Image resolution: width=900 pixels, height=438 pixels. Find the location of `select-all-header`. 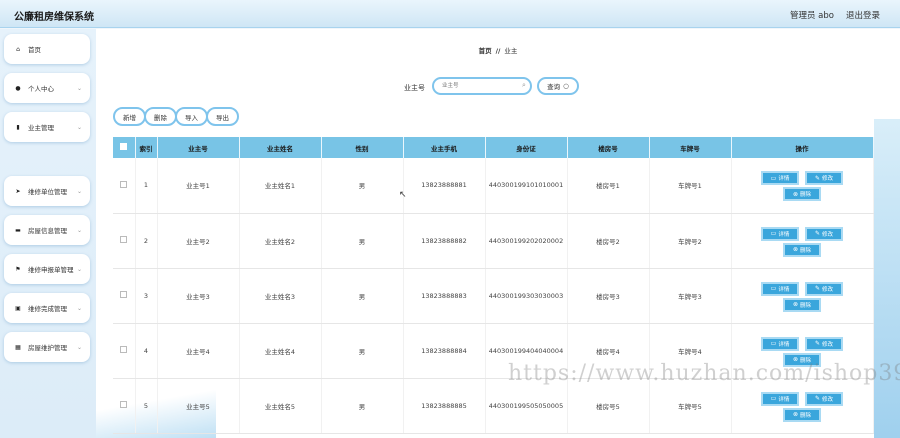

select-all-header is located at coordinates (124, 147).